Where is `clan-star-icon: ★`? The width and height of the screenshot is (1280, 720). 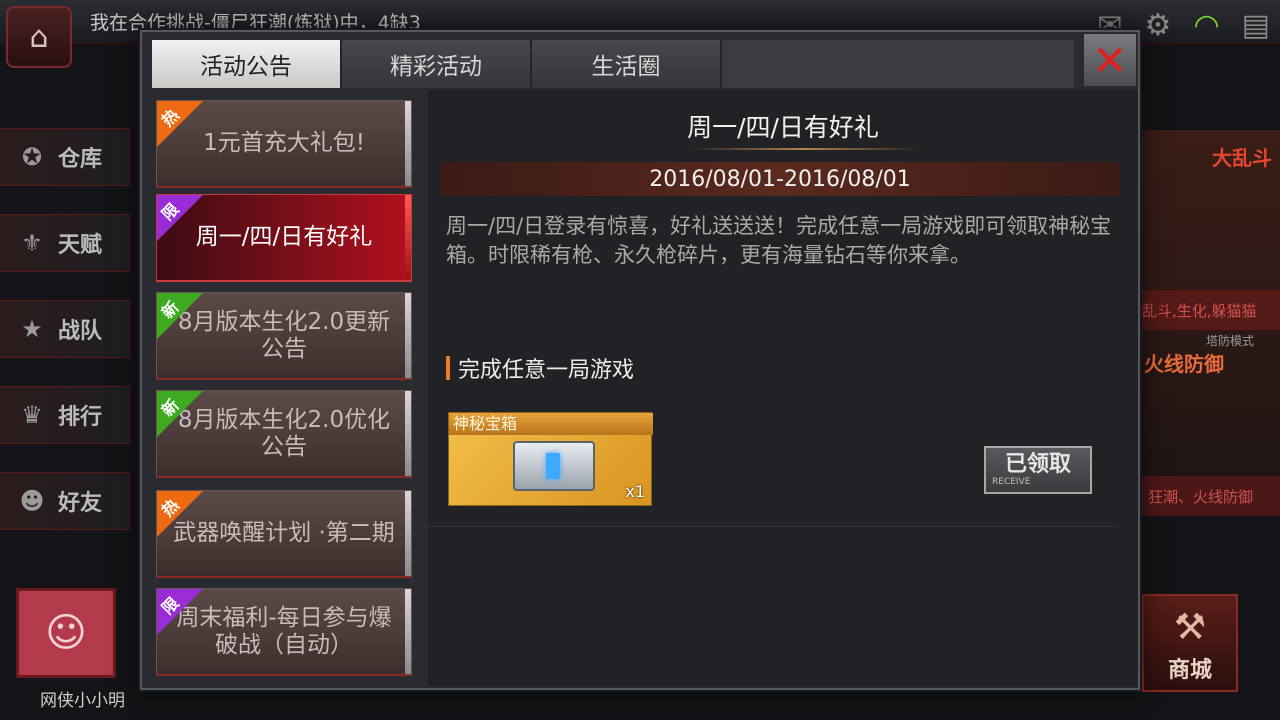
clan-star-icon: ★ is located at coordinates (32, 329).